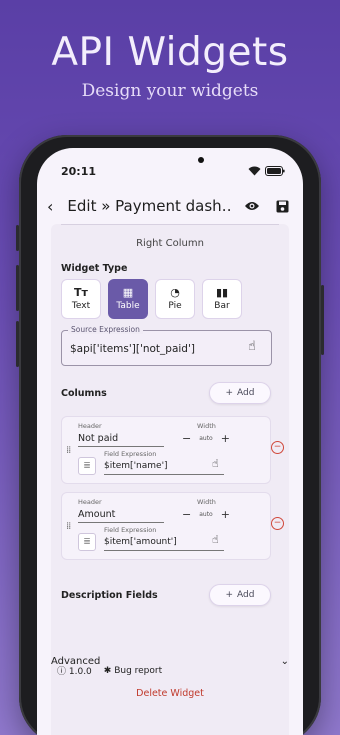 The height and width of the screenshot is (735, 340). What do you see at coordinates (81, 292) in the screenshot?
I see `text-icon: Tт` at bounding box center [81, 292].